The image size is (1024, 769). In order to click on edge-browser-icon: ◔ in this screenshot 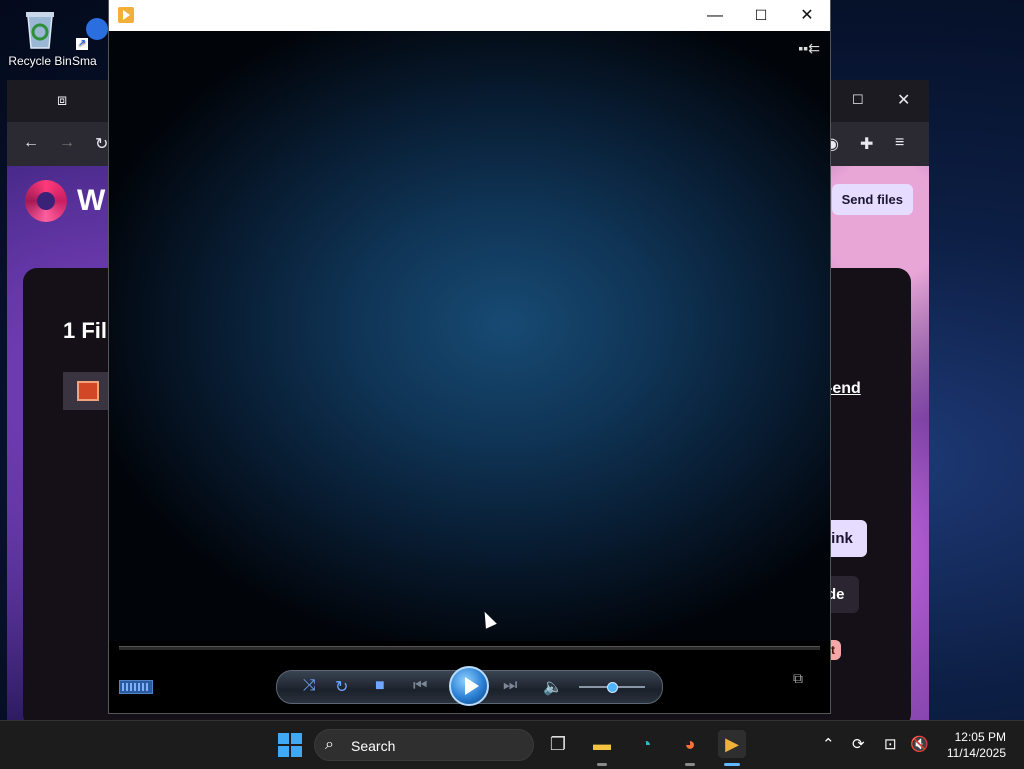, I will do `click(646, 744)`.